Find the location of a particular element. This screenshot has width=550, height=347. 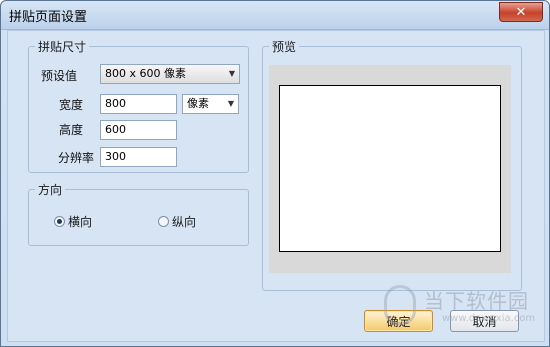

preset-value: 800 x 600 像素 is located at coordinates (145, 73).